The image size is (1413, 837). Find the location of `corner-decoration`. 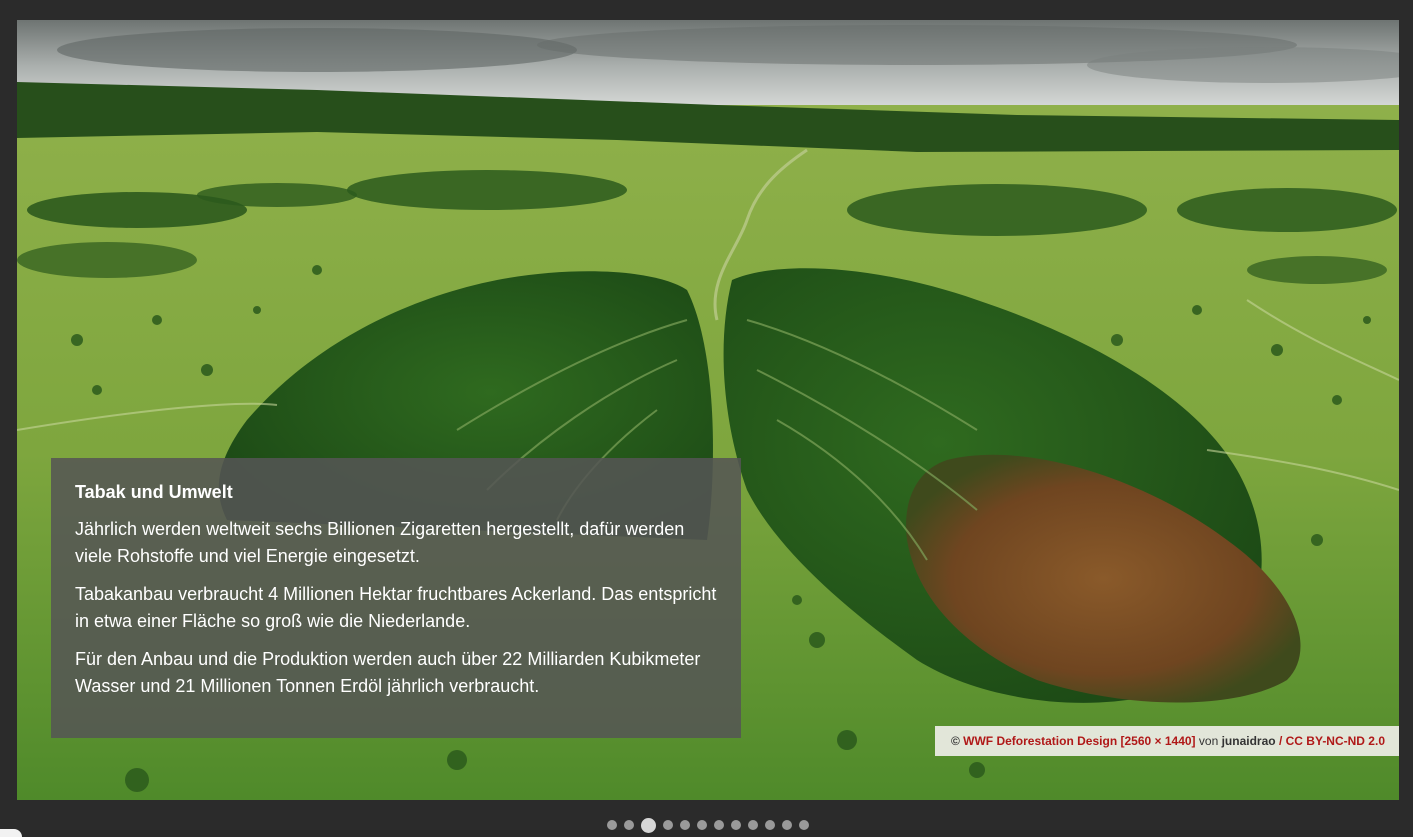

corner-decoration is located at coordinates (11, 833).